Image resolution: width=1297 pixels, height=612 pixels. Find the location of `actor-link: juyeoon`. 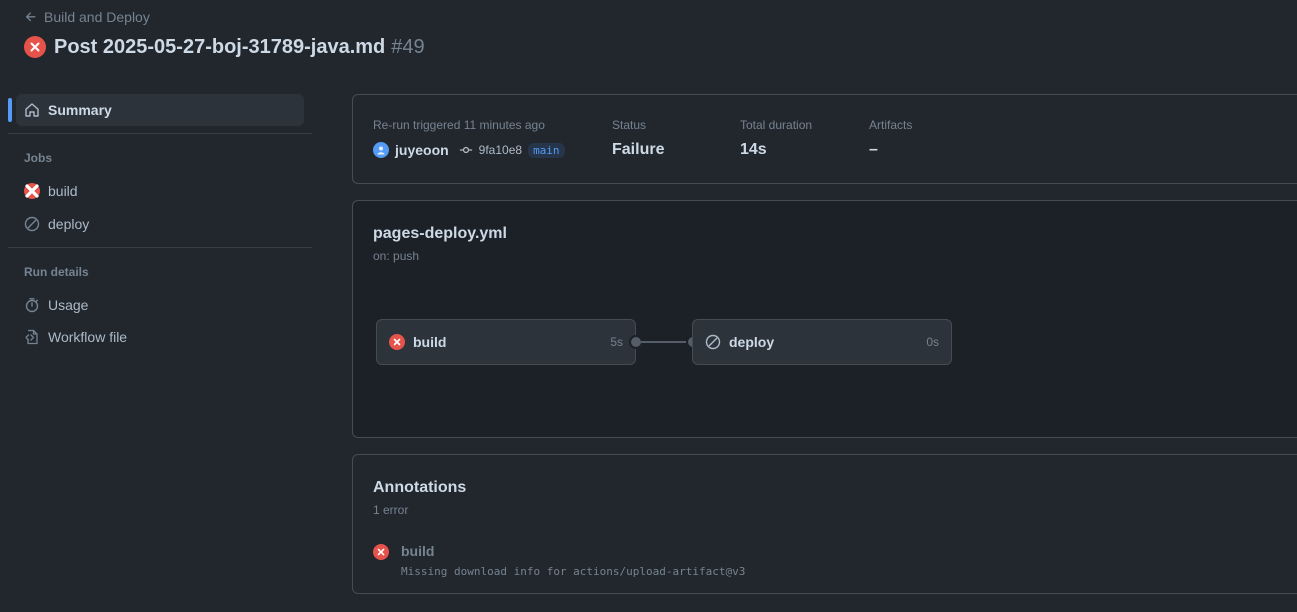

actor-link: juyeoon is located at coordinates (422, 150).